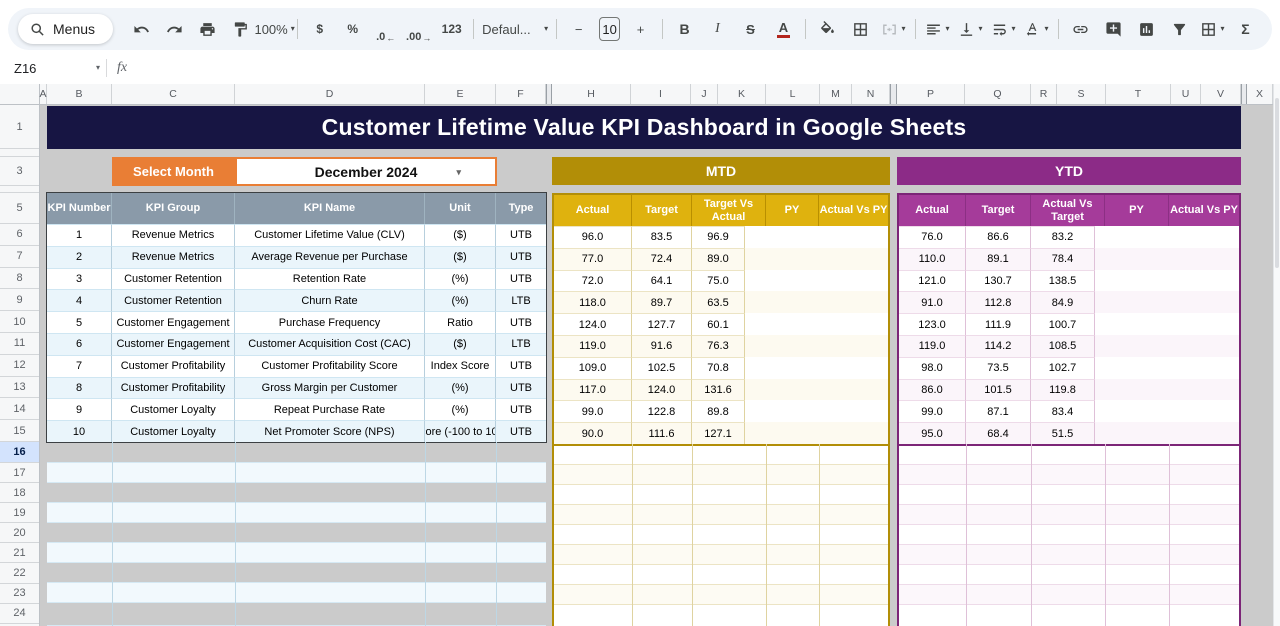 This screenshot has height=626, width=1280. I want to click on kpi-group-cell: Customer Loyalty, so click(173, 431).